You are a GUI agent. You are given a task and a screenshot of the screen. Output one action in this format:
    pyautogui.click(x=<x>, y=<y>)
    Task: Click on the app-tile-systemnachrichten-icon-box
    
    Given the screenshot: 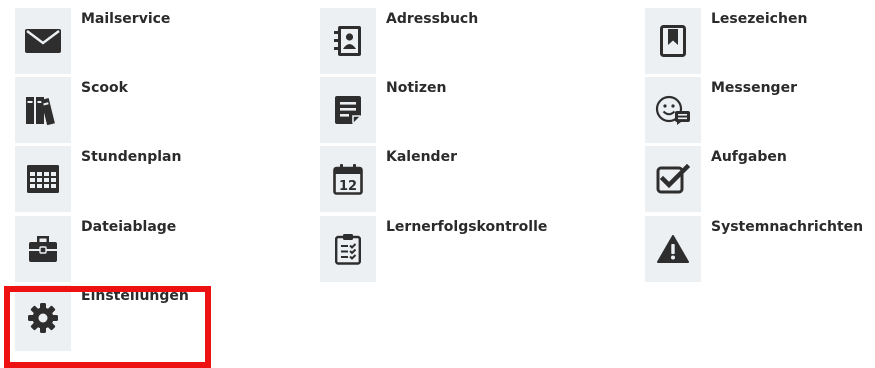 What is the action you would take?
    pyautogui.click(x=673, y=249)
    